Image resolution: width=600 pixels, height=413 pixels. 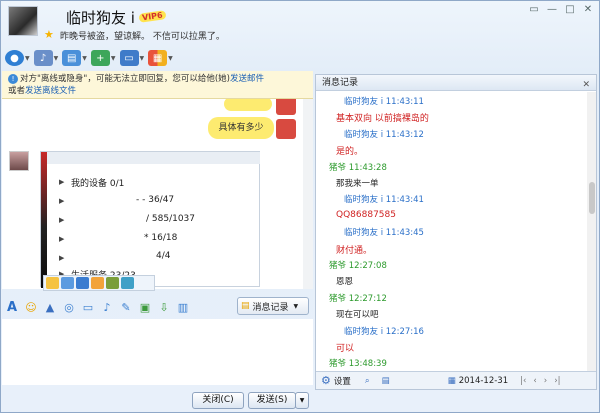 What do you see at coordinates (557, 381) in the screenshot?
I see `last-page-icon: ›|` at bounding box center [557, 381].